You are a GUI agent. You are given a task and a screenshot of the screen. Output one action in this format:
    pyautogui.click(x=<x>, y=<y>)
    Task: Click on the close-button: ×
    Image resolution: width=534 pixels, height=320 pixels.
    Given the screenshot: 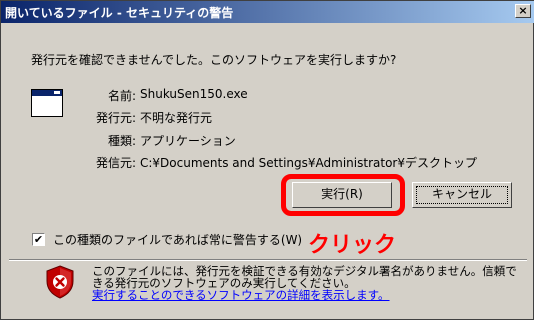 What is the action you would take?
    pyautogui.click(x=523, y=11)
    